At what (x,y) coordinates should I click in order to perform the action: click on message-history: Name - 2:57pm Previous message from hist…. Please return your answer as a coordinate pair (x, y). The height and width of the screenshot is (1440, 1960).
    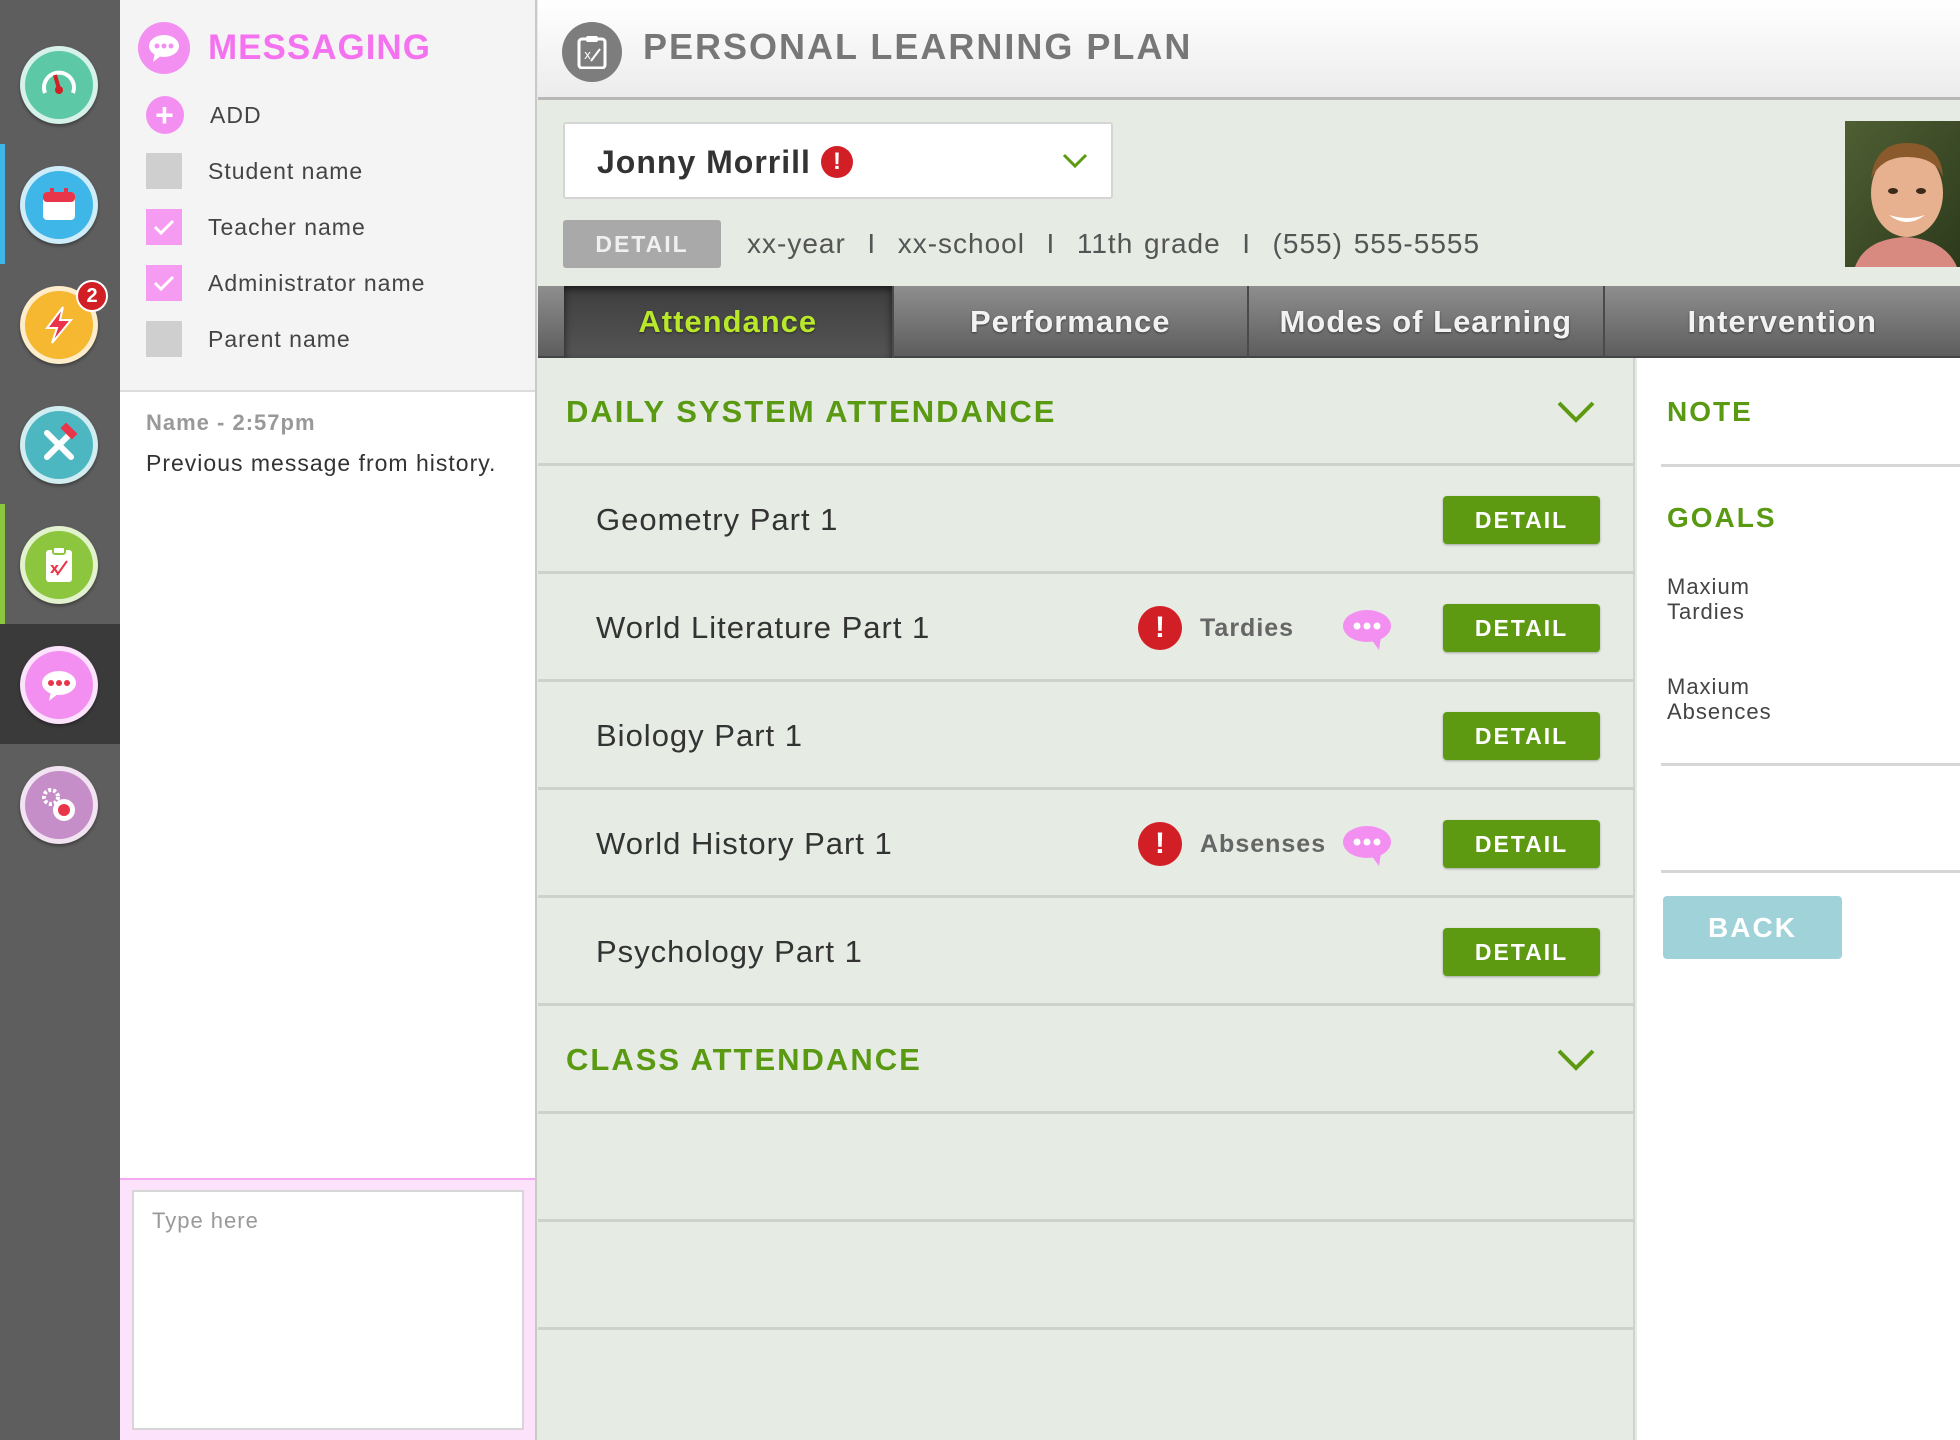
    Looking at the image, I should click on (321, 443).